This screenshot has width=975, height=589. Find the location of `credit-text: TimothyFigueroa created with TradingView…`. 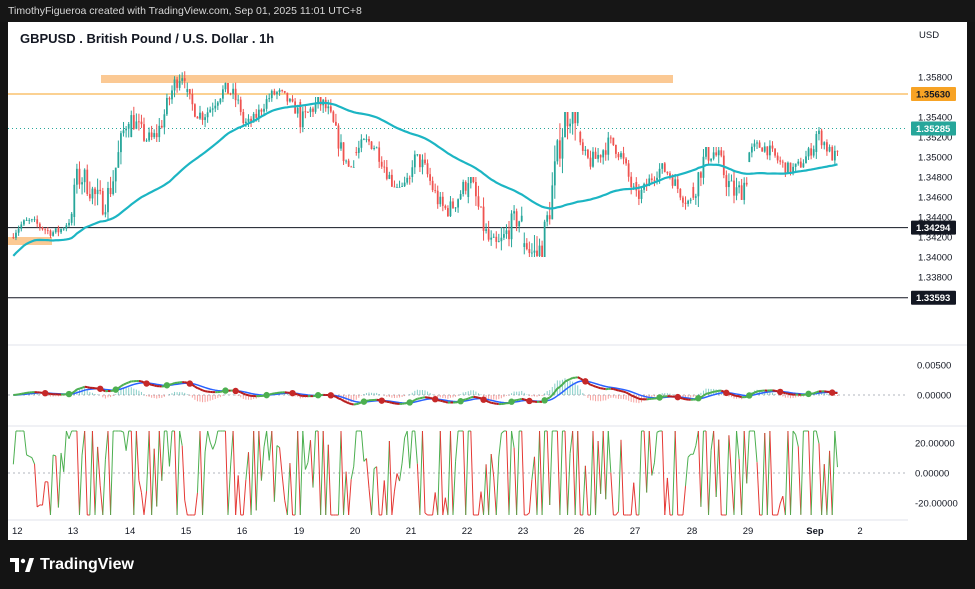

credit-text: TimothyFigueroa created with TradingView… is located at coordinates (185, 11).